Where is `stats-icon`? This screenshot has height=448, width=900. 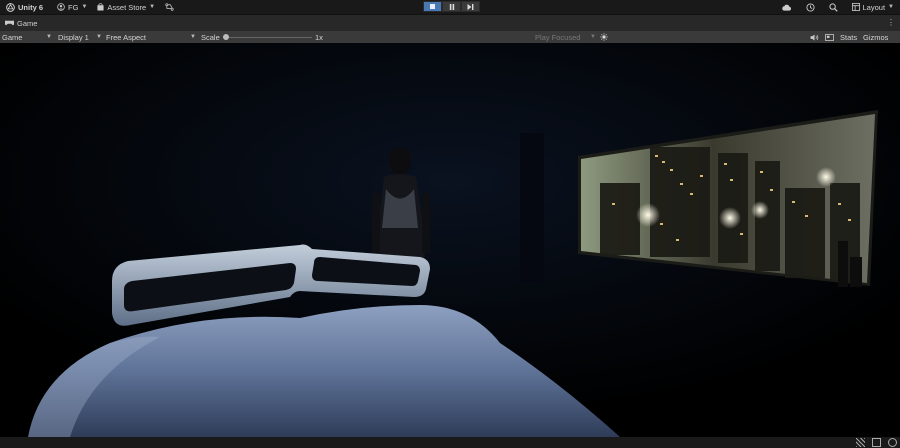
stats-icon is located at coordinates (829, 37).